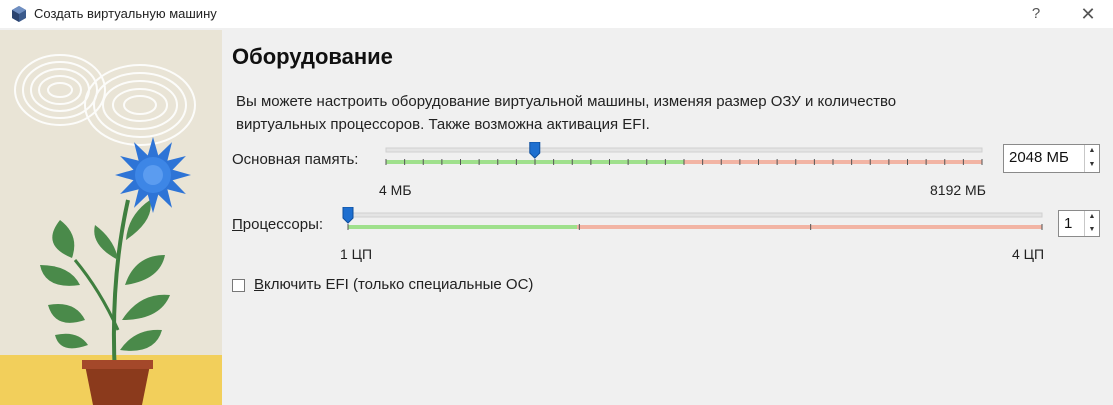 This screenshot has height=405, width=1113. I want to click on cpu-value: 1, so click(1068, 223).